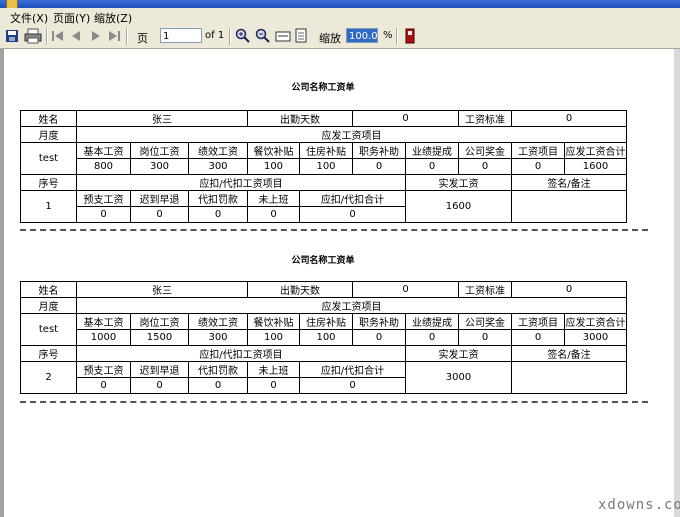 The width and height of the screenshot is (680, 517). Describe the element at coordinates (103, 150) in the screenshot. I see `payable-header: 基本工资` at that location.